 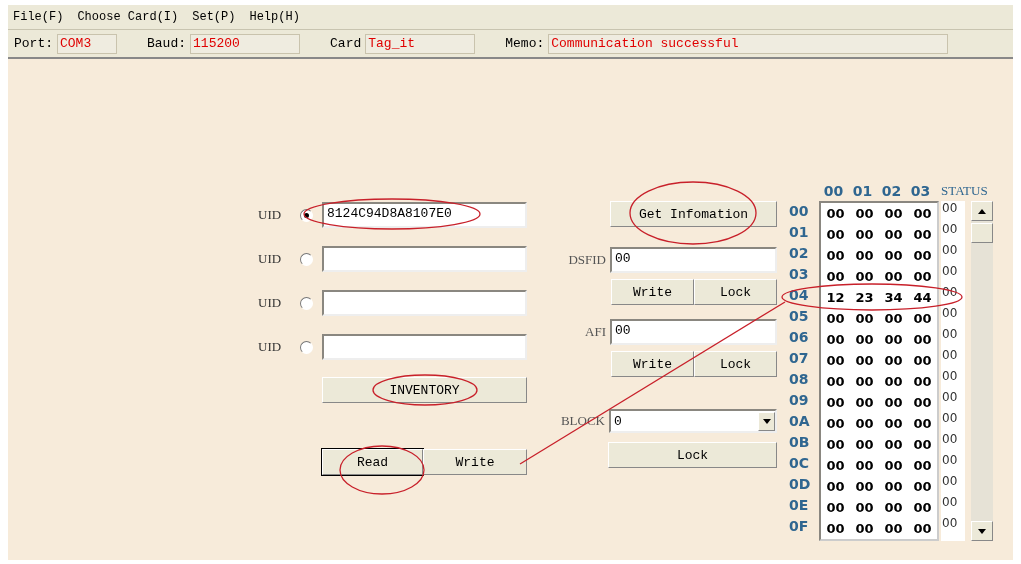 I want to click on block-address: 04, so click(x=799, y=295).